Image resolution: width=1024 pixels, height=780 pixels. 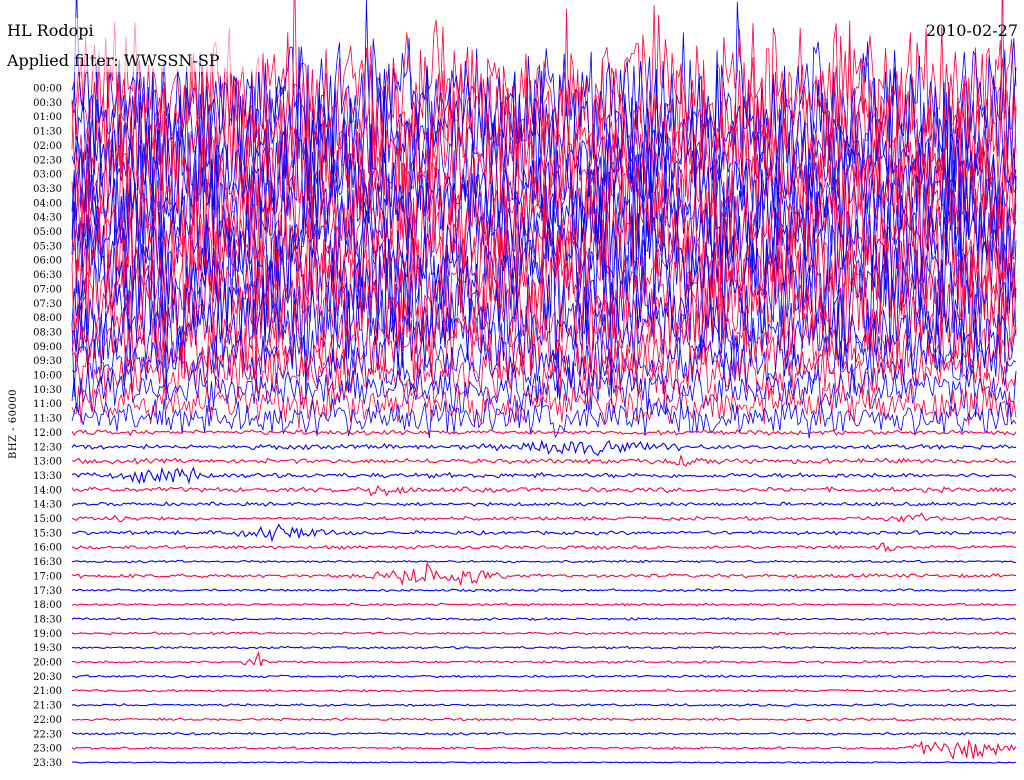 I want to click on row-label-0130: 01:30, so click(x=47, y=132).